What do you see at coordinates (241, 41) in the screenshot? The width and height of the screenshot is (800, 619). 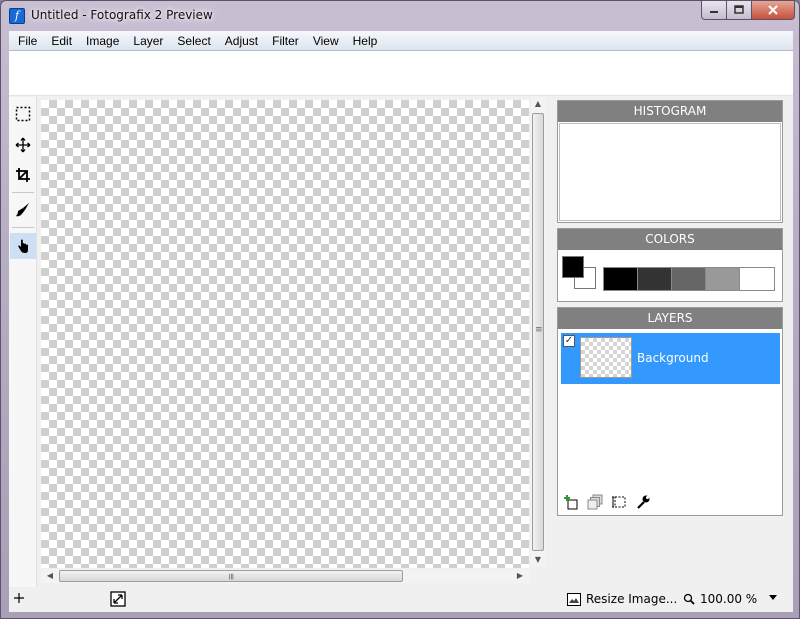 I see `menu-adjust: Adjust` at bounding box center [241, 41].